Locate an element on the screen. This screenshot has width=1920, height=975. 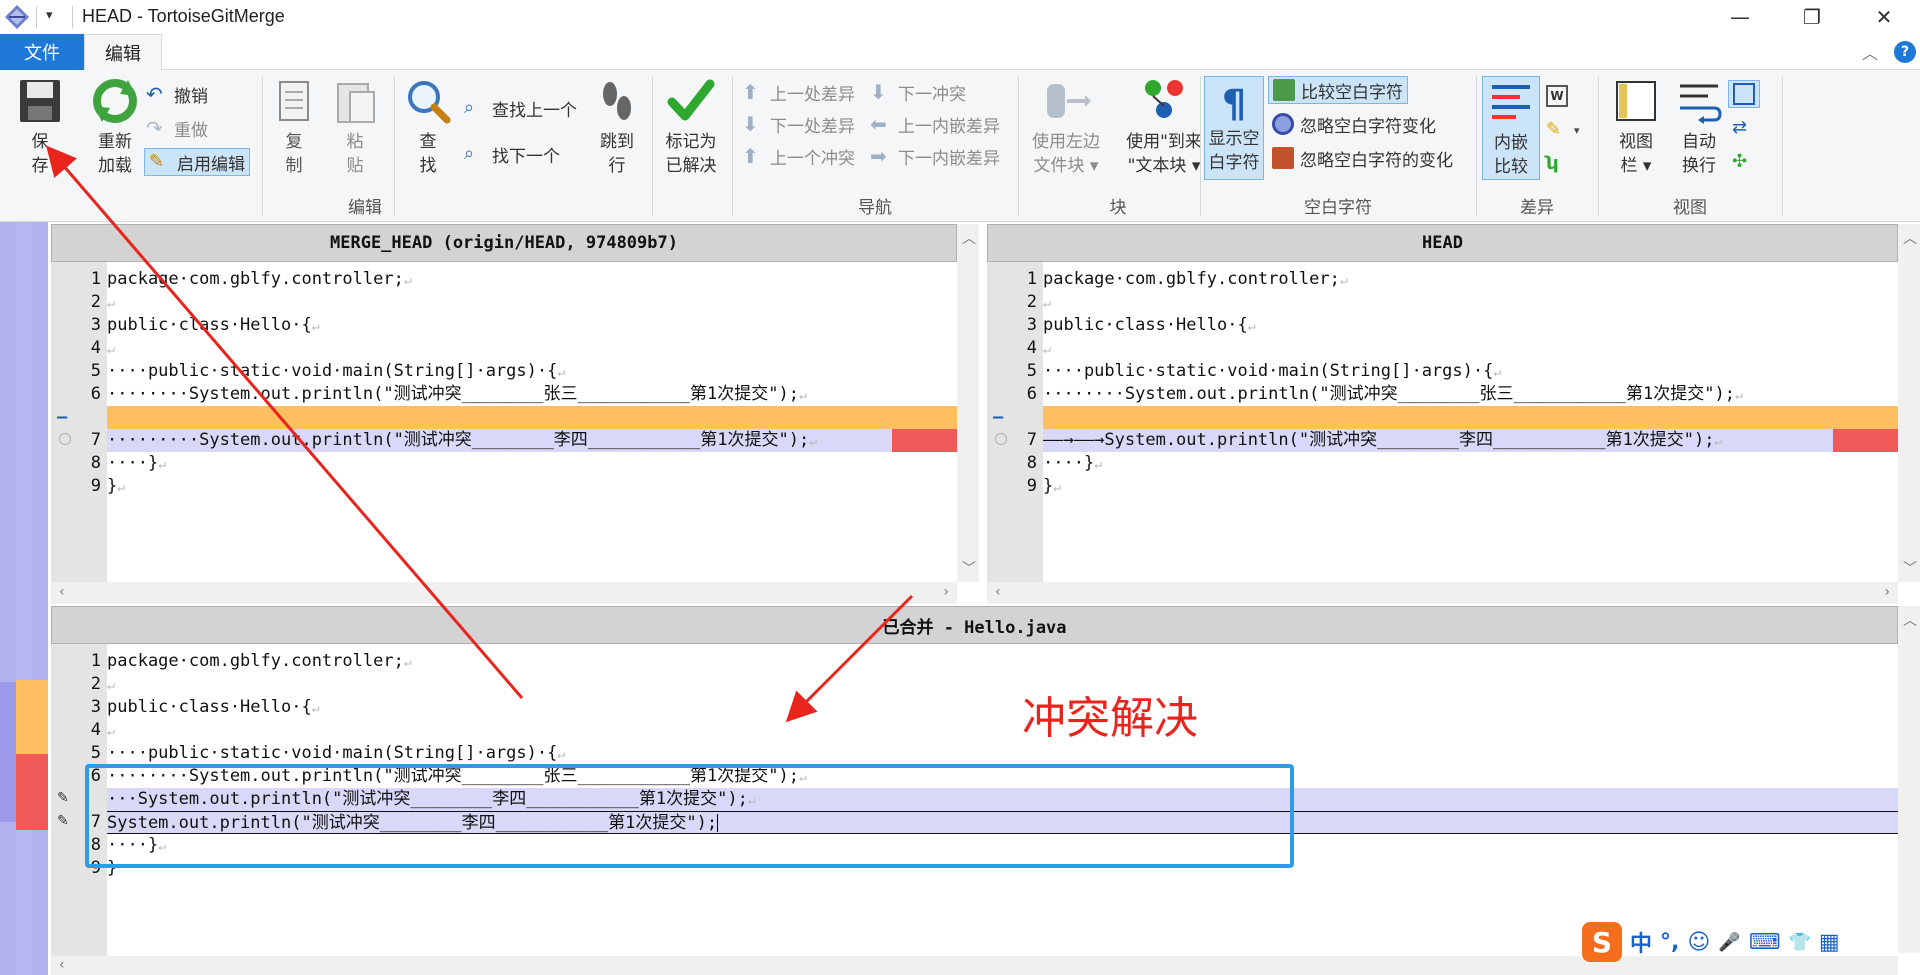
ime-punctuation-toggle: °, is located at coordinates (1669, 942).